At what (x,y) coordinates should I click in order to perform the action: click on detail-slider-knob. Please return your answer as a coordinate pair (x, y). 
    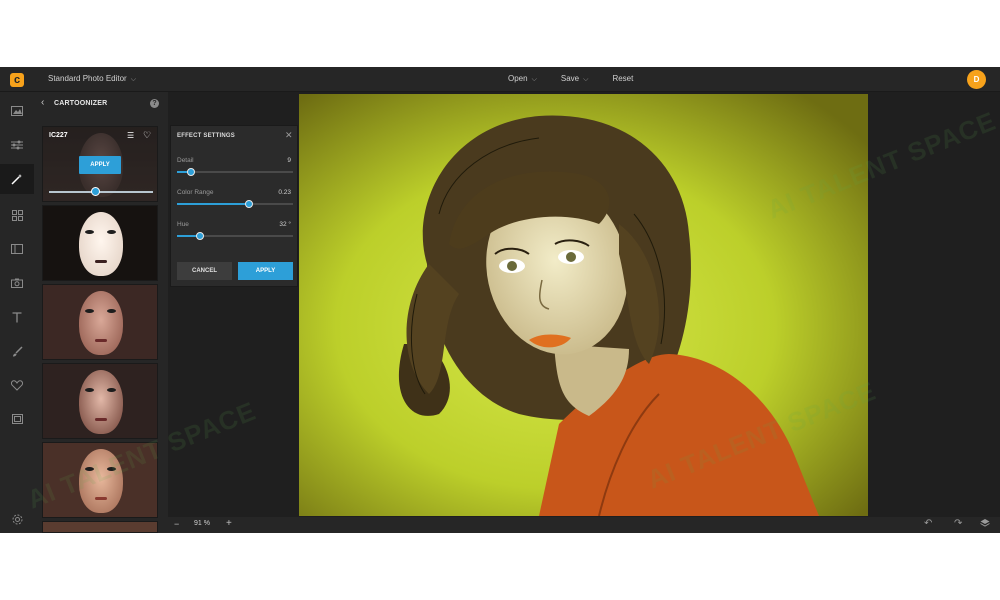
    Looking at the image, I should click on (190, 172).